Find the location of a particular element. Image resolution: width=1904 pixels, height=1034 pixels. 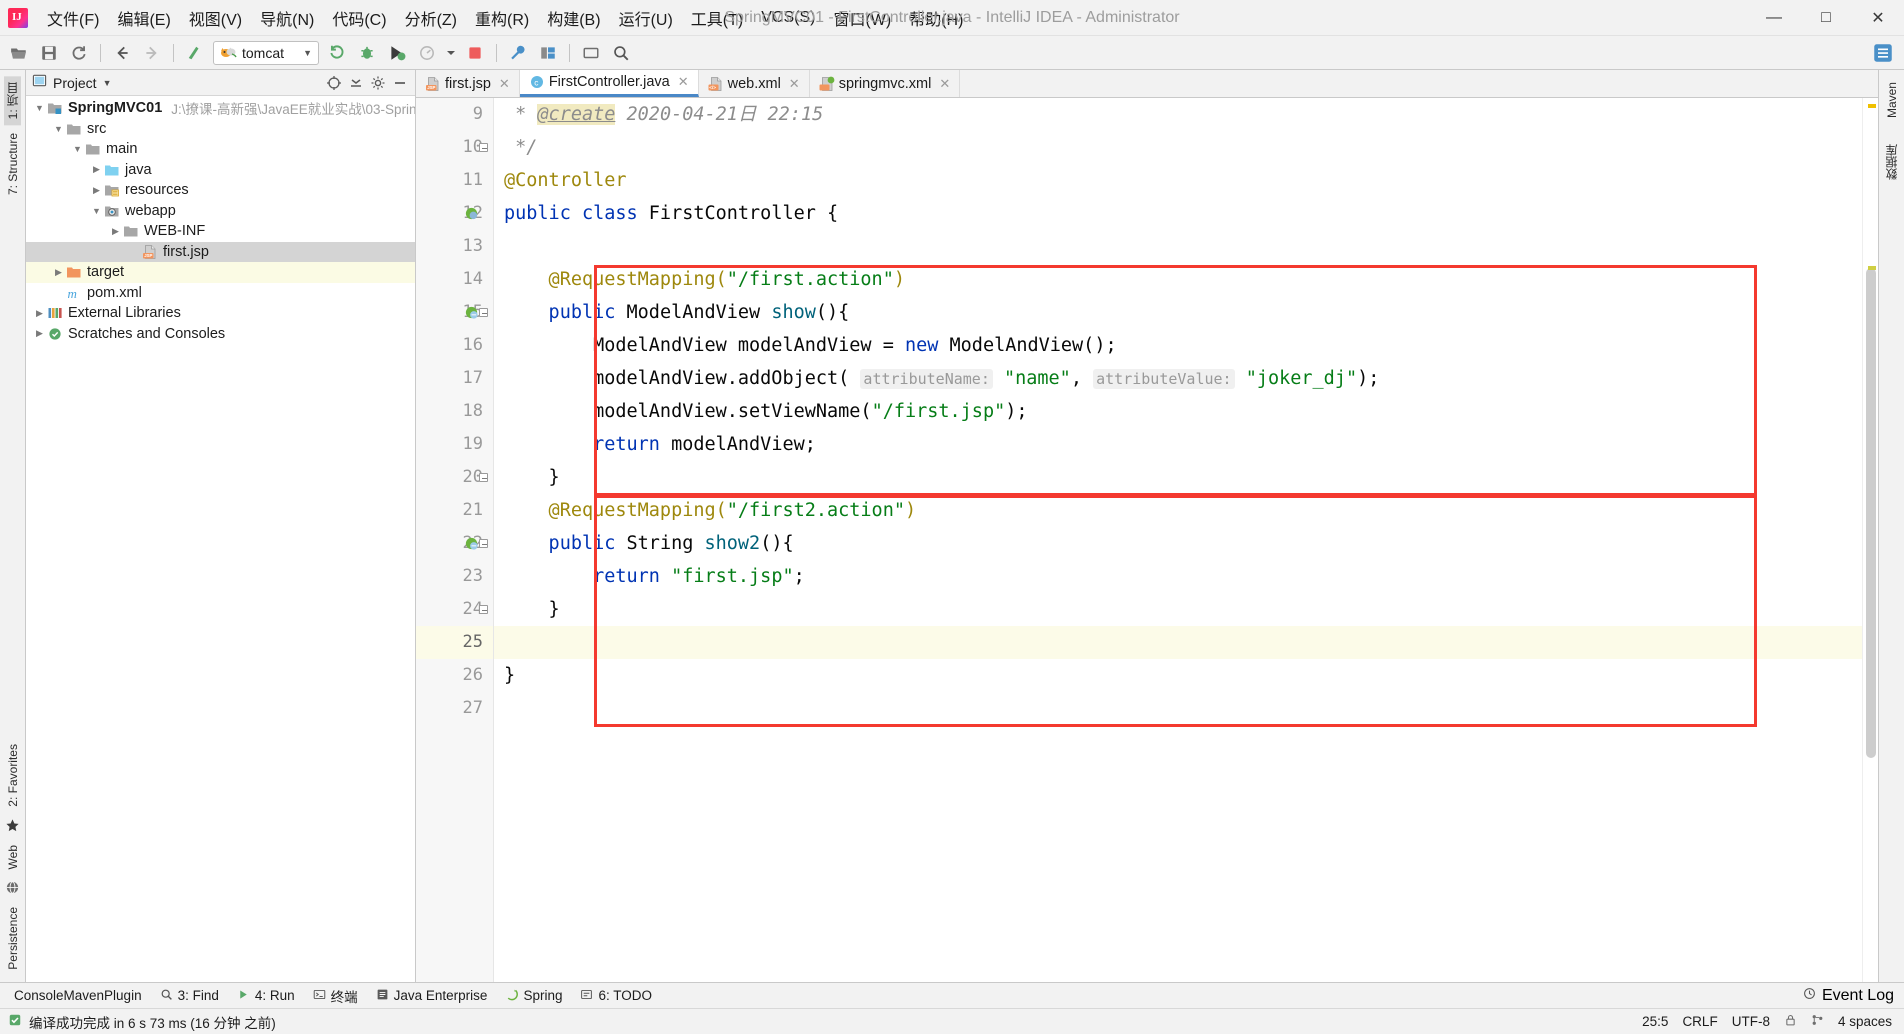

ide-settings-icon is located at coordinates (1883, 53).